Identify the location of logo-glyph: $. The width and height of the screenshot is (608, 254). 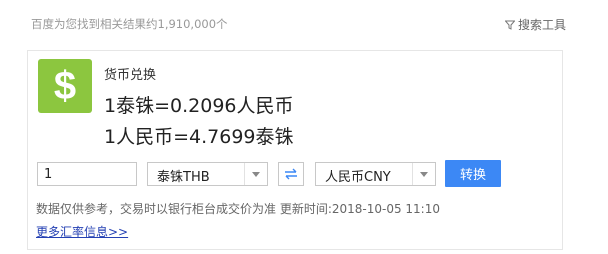
(65, 86).